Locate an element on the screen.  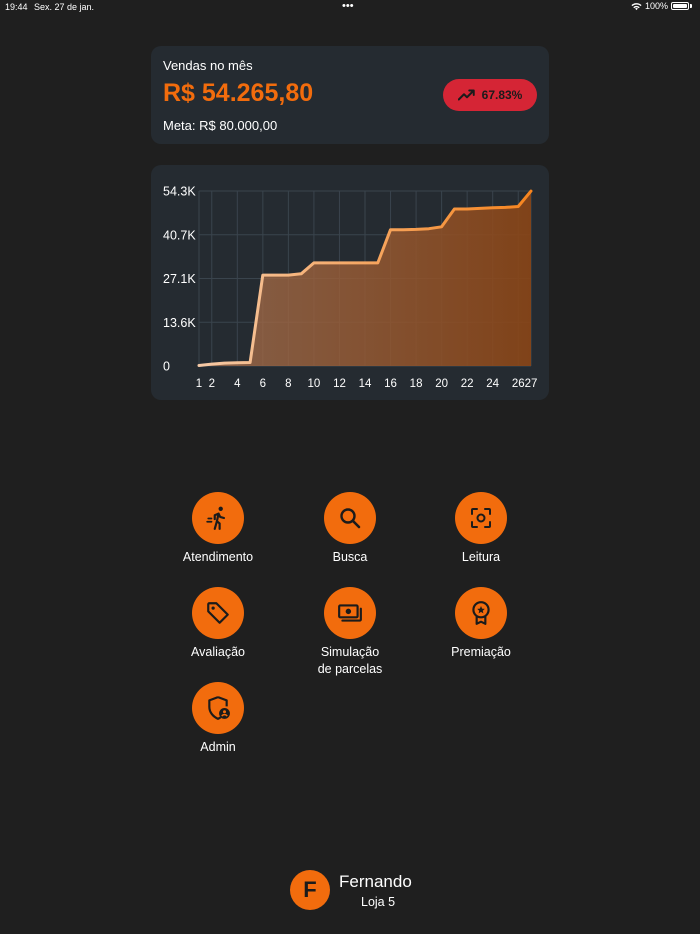
menu-item-admin: Admin is located at coordinates (218, 719).